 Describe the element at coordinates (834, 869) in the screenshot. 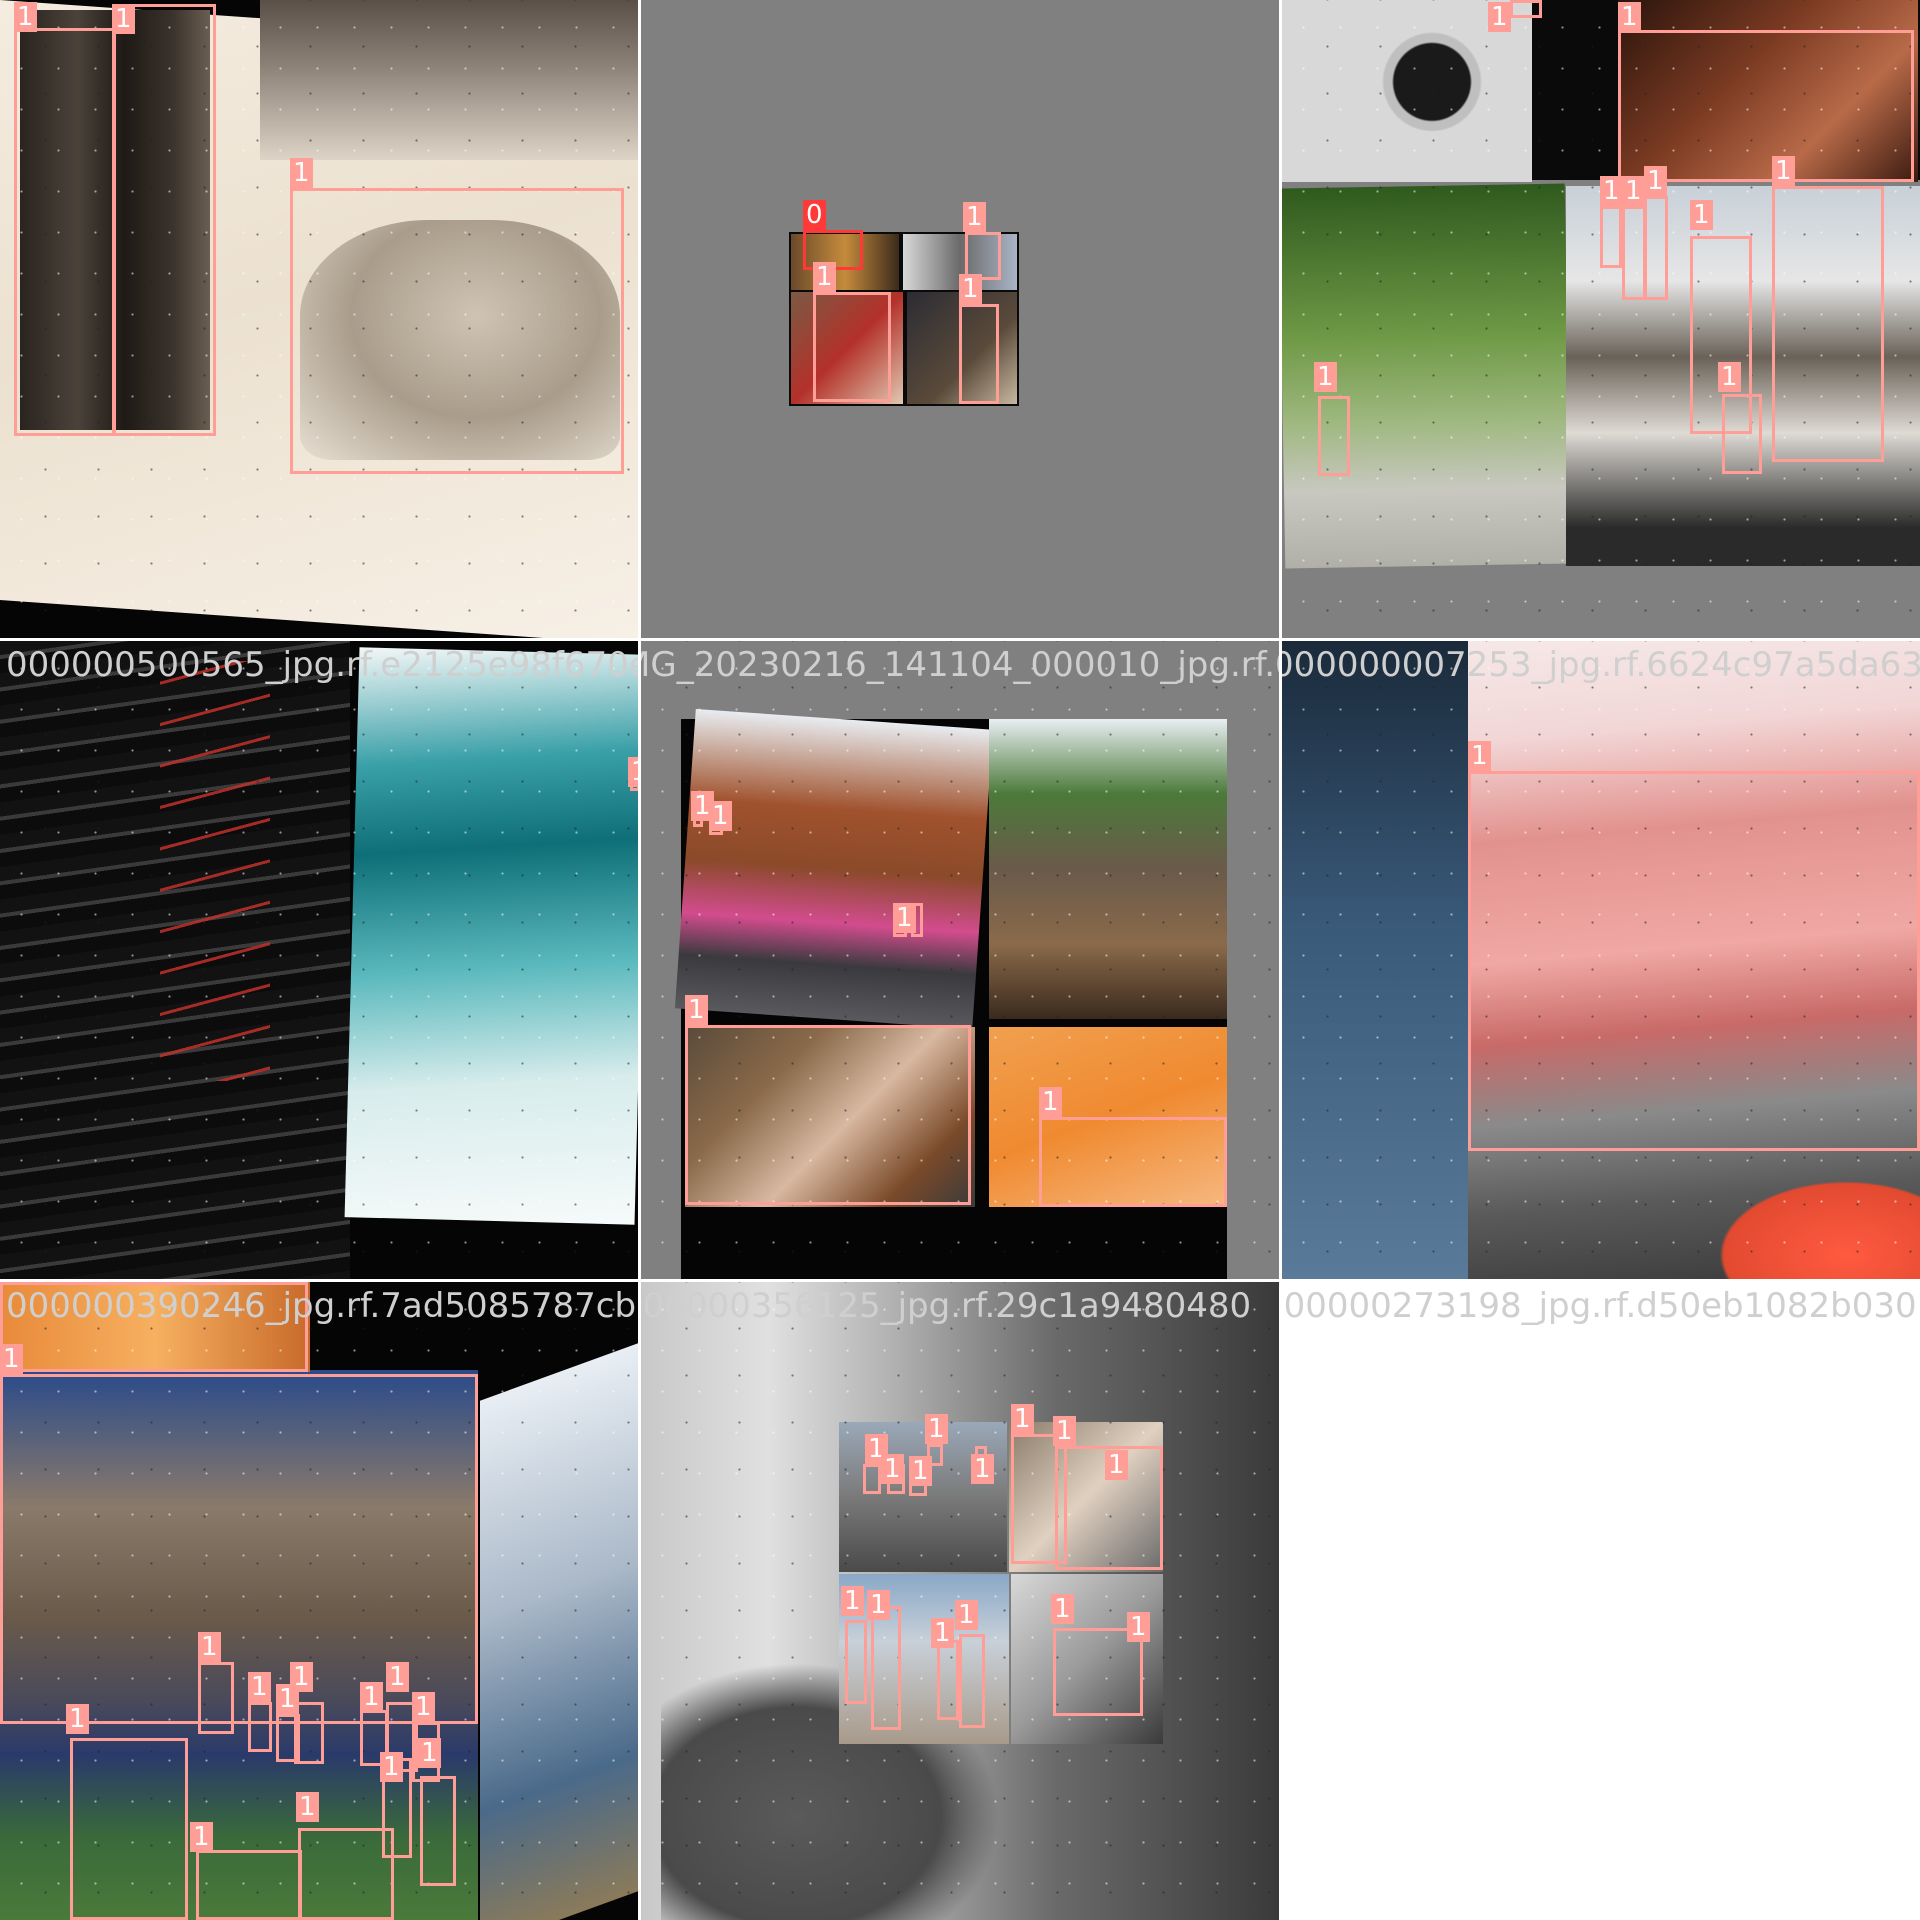

I see `photo-street-buses` at that location.